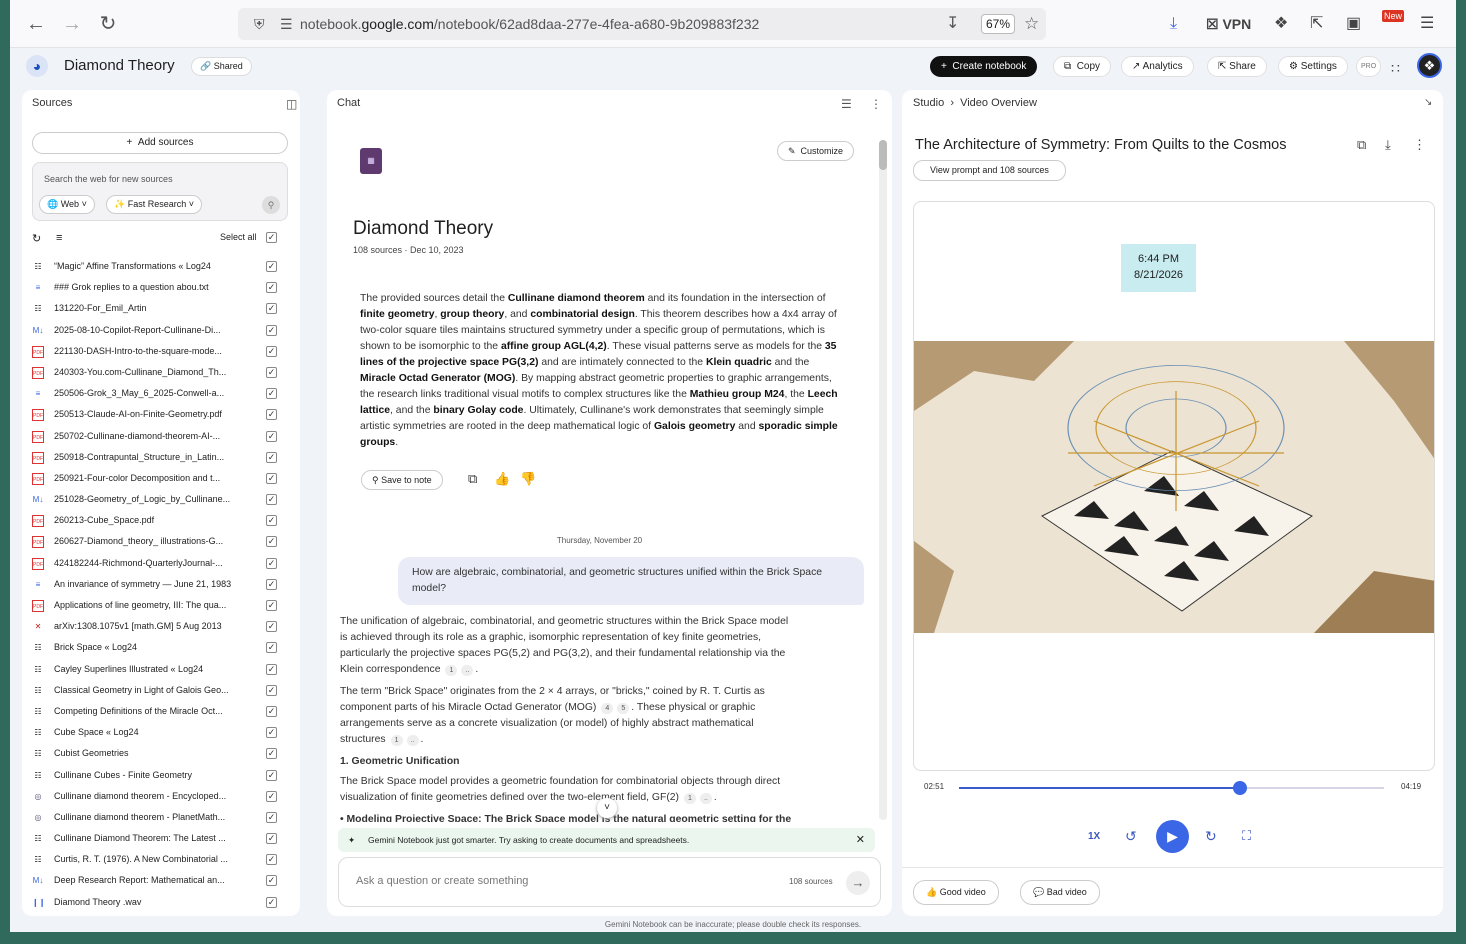  I want to click on chat-more-icon: ⋮, so click(876, 104).